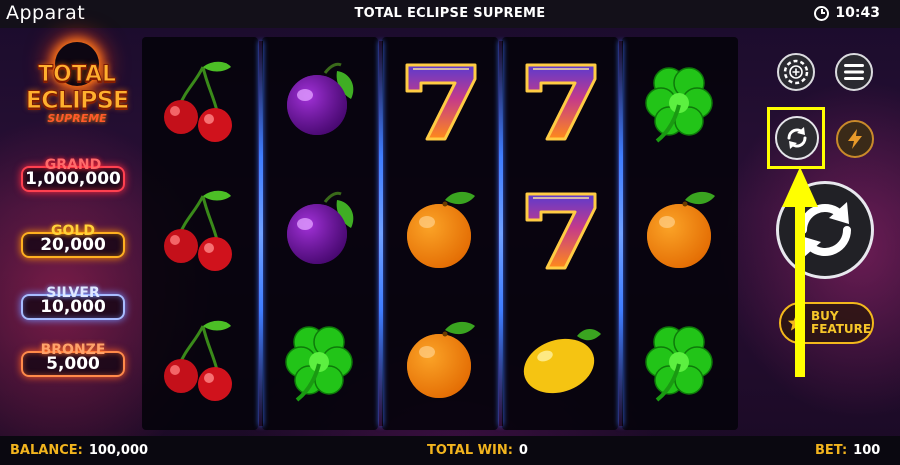  I want to click on jackpot-label: GRAND, so click(73, 165).